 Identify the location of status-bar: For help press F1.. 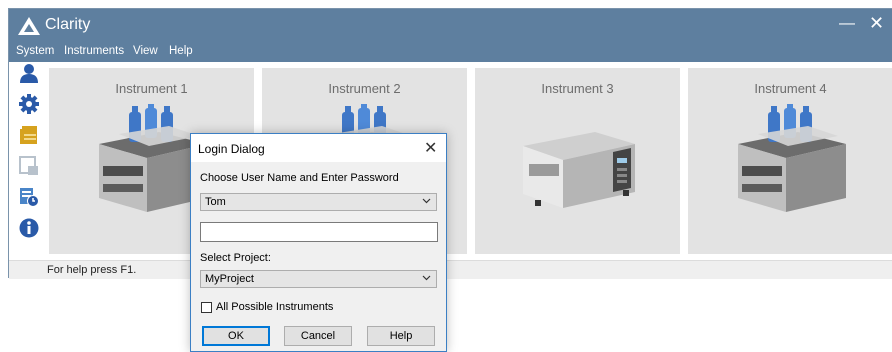
(450, 269).